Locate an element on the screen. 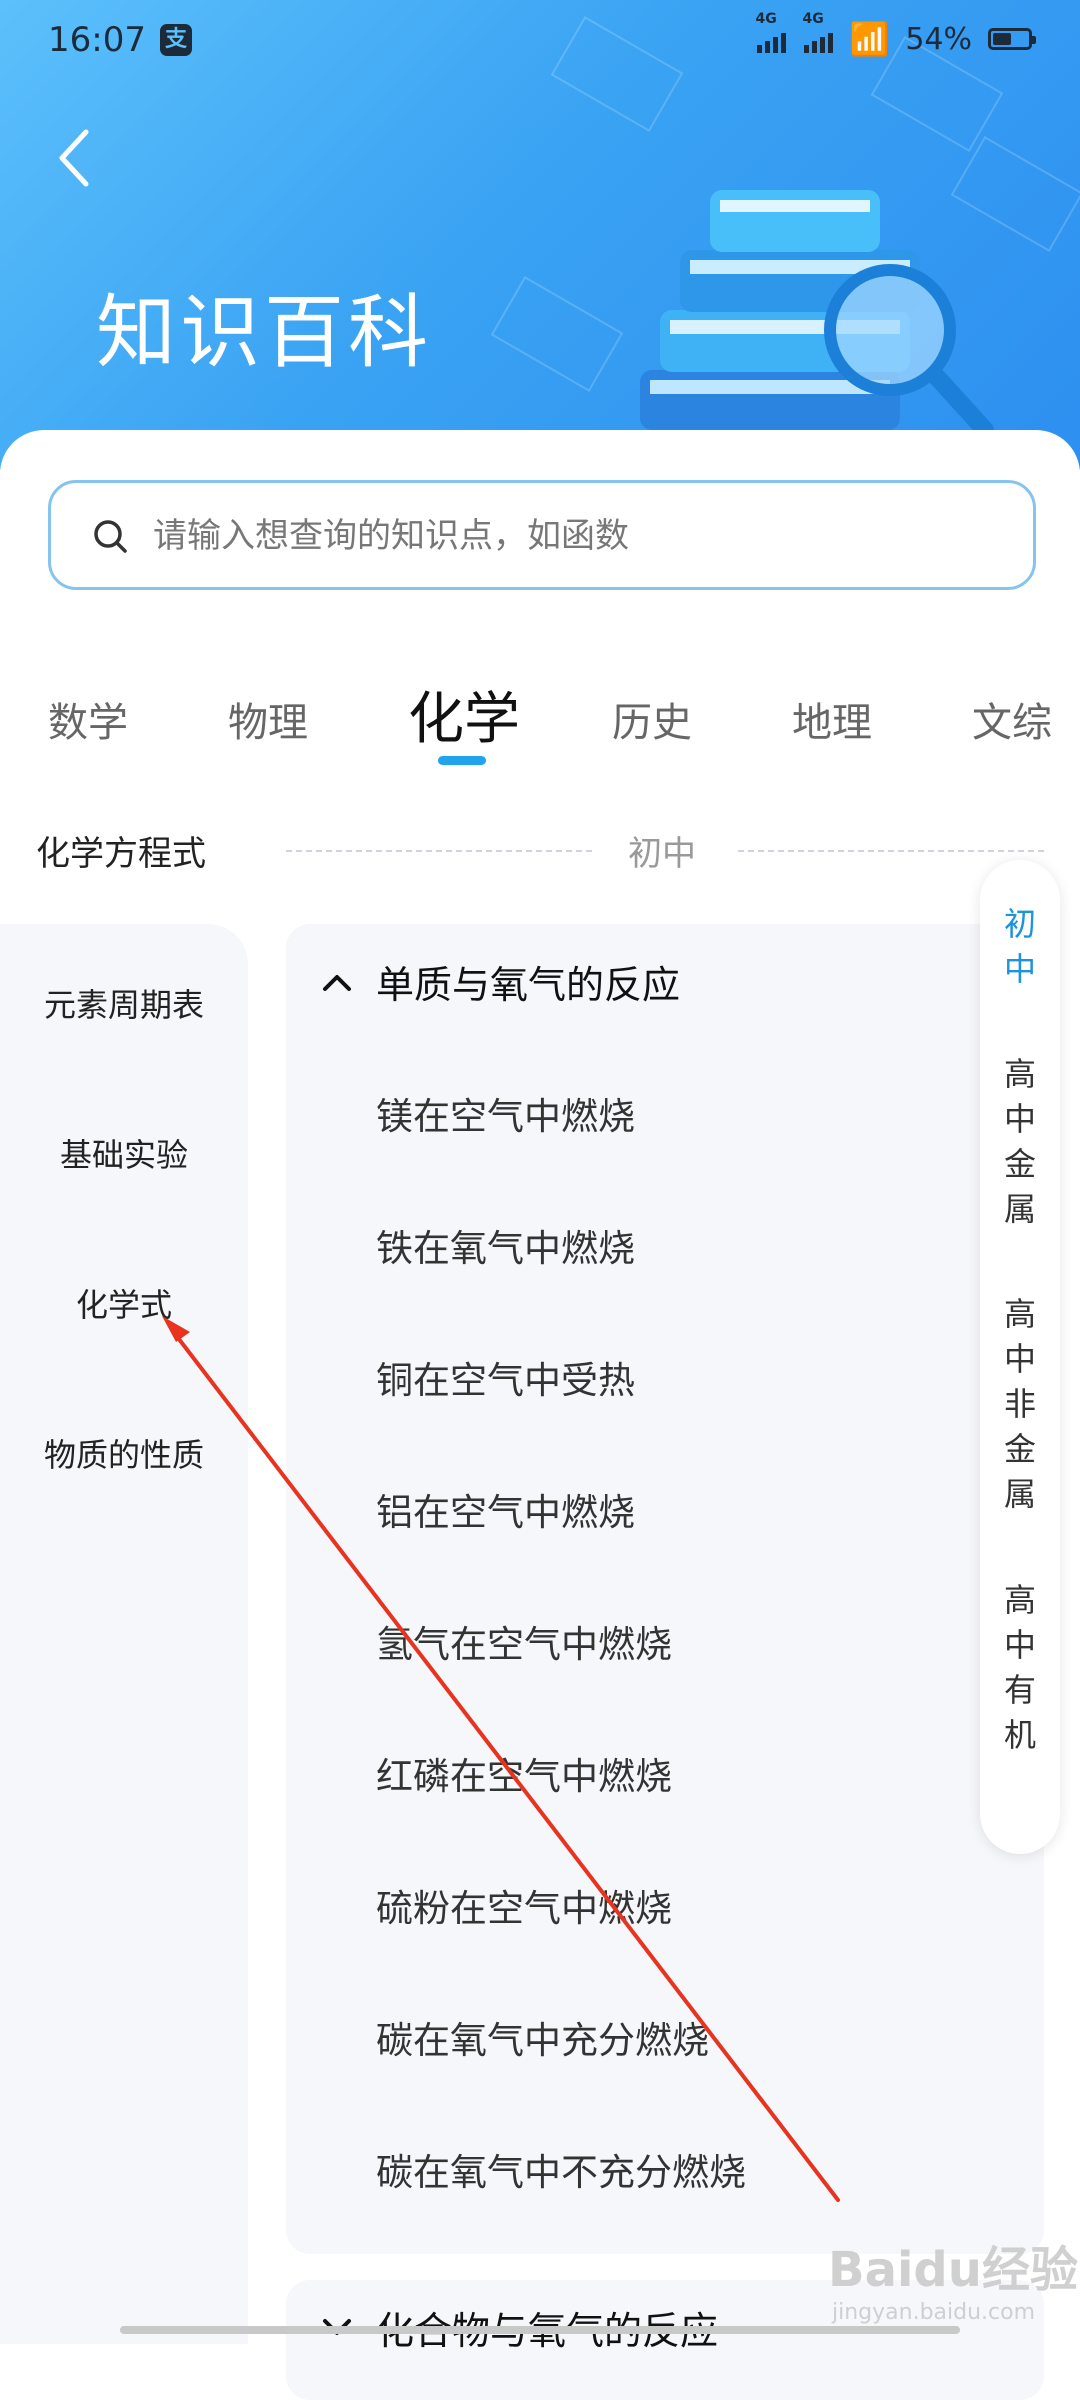 The width and height of the screenshot is (1080, 2400). left-nav-item-basic-experiments: 基础实验 is located at coordinates (124, 1153).